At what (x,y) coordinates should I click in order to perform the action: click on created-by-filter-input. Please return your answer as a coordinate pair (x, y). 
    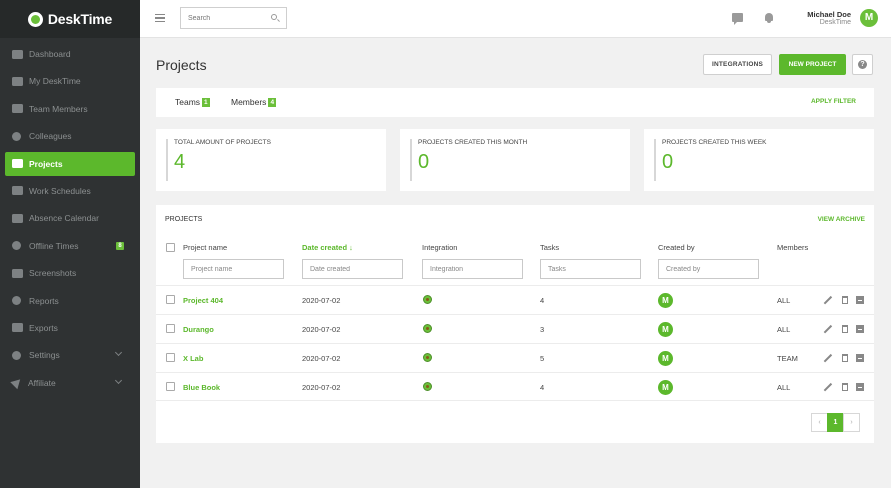
    Looking at the image, I should click on (708, 269).